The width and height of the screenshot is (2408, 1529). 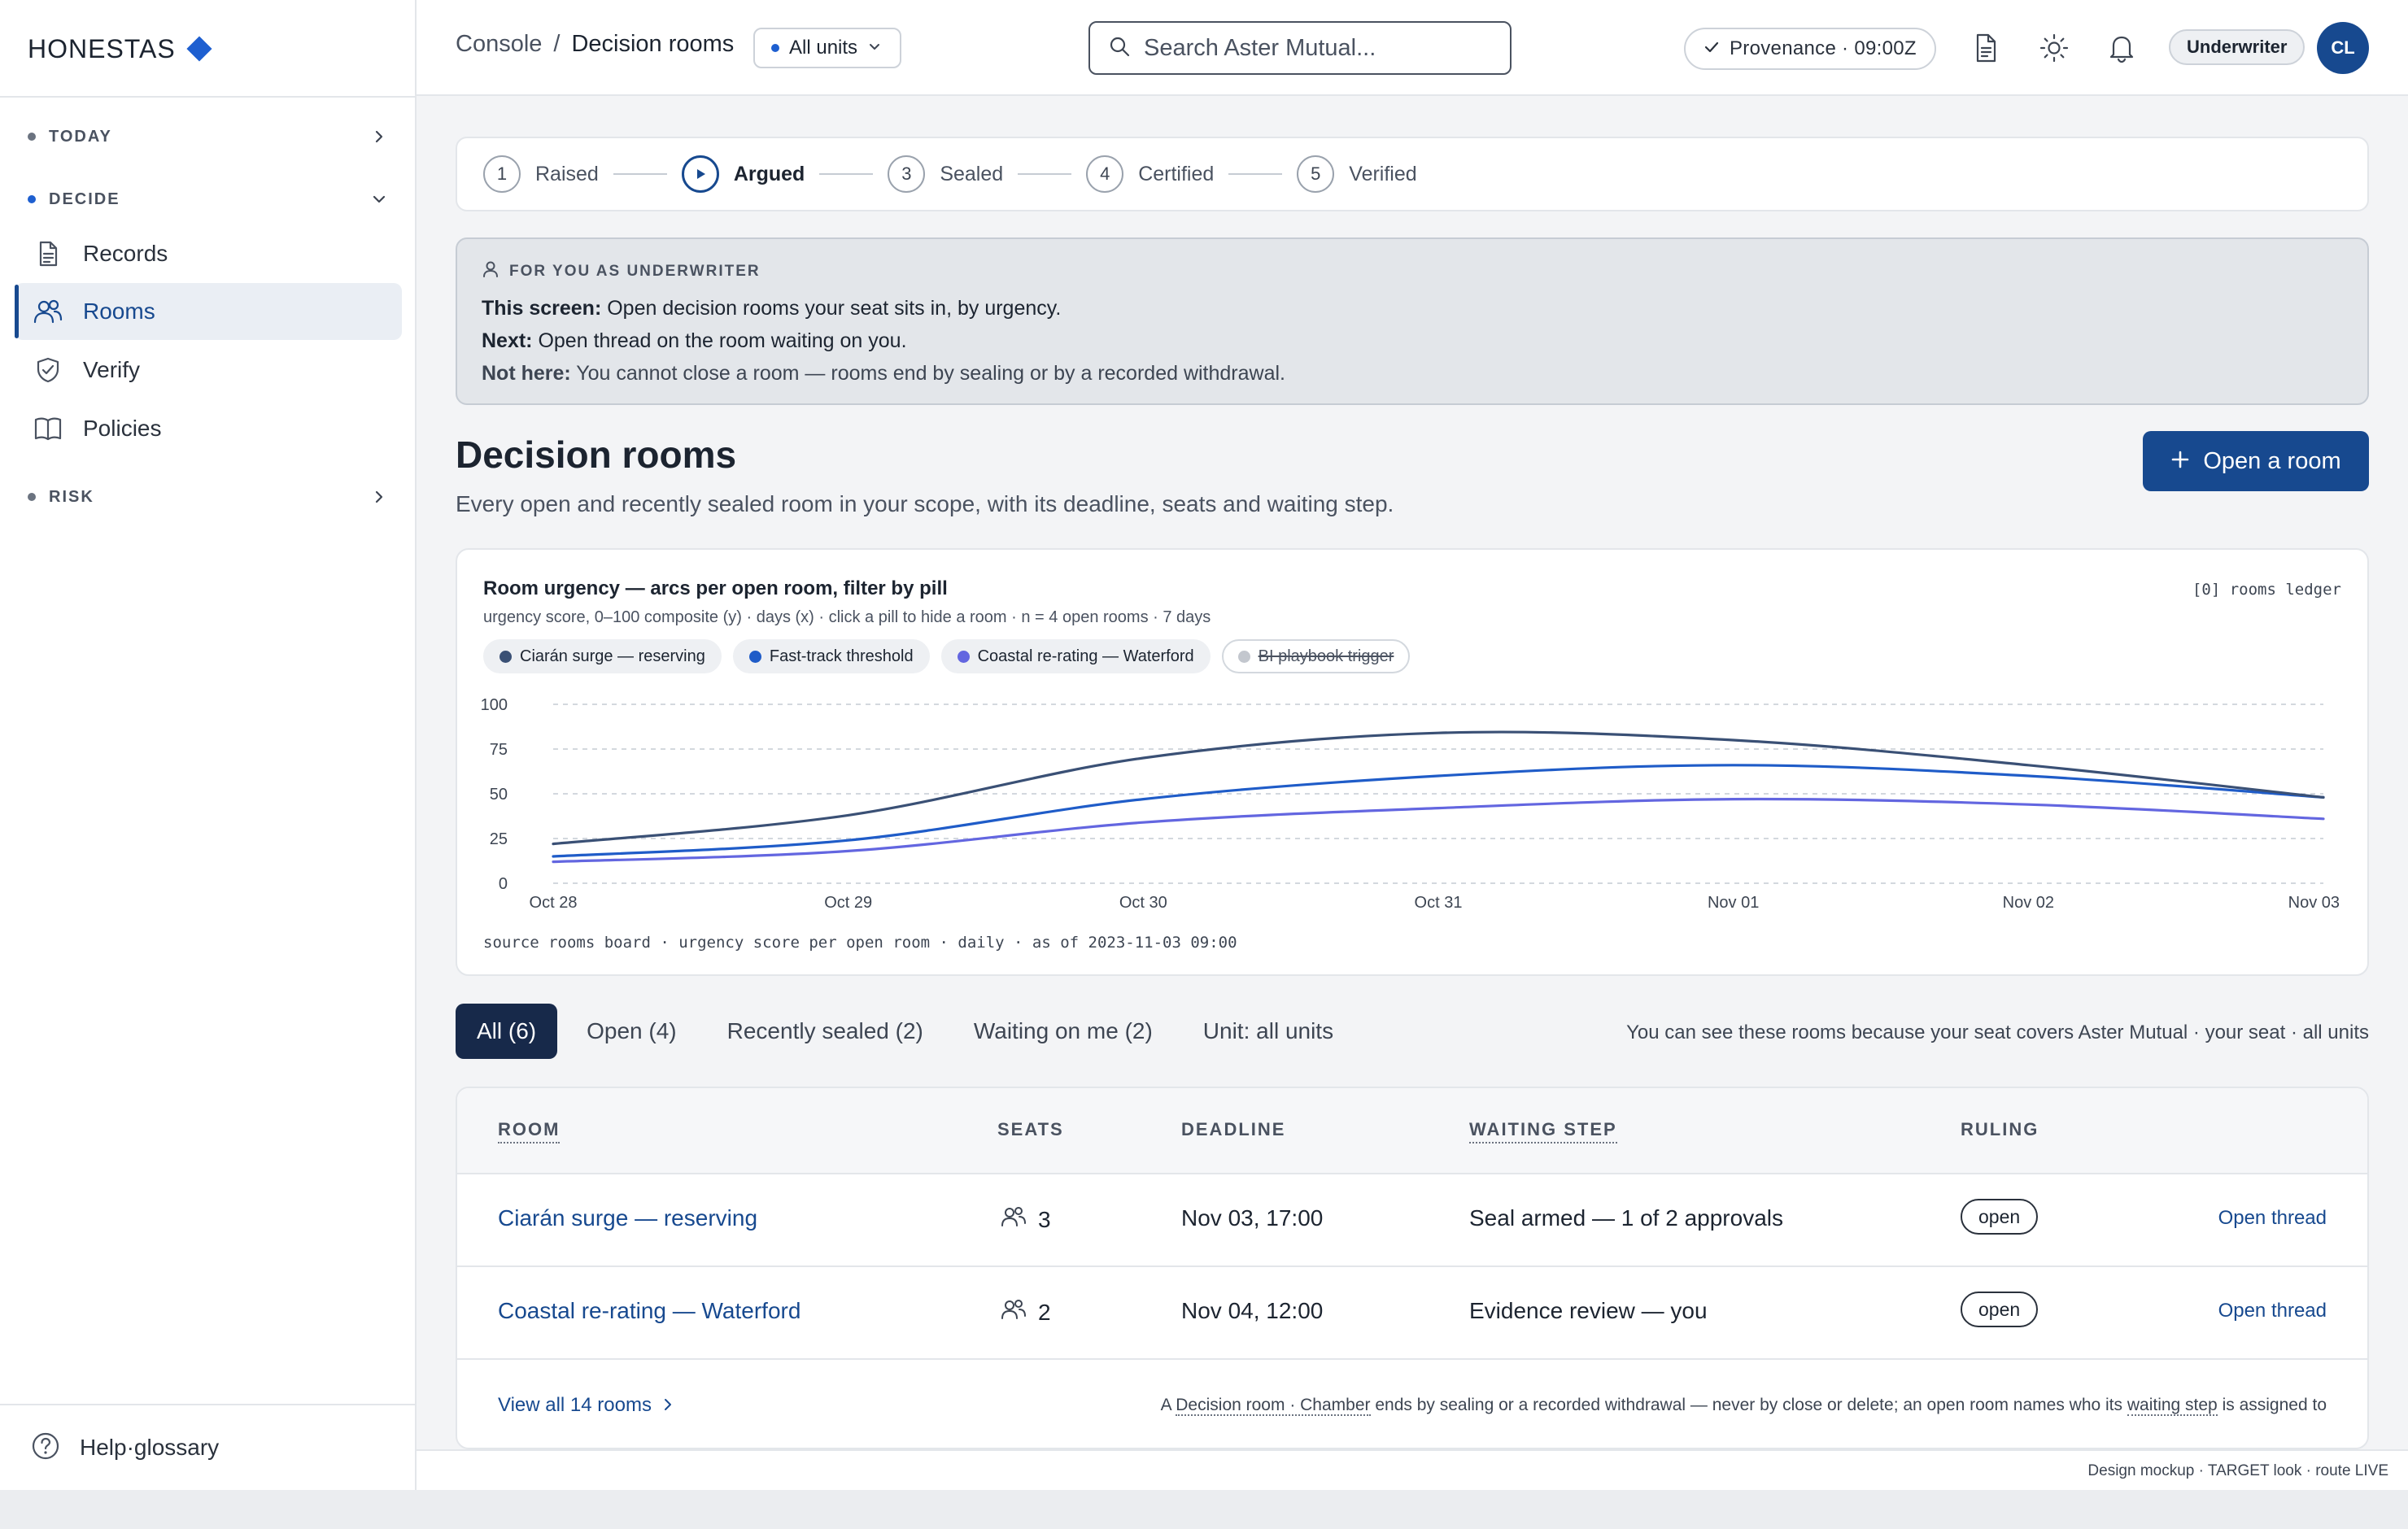 I want to click on column-header-seats: SEATS, so click(x=1030, y=1129).